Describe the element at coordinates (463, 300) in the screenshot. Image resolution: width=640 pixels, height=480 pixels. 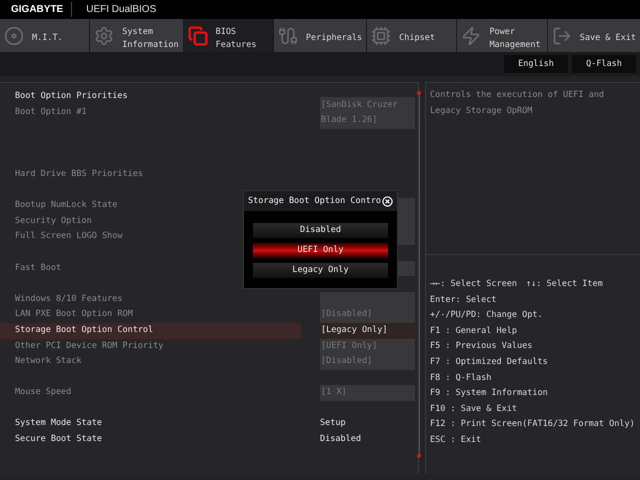
I see `key-hint: Enter: Select` at that location.